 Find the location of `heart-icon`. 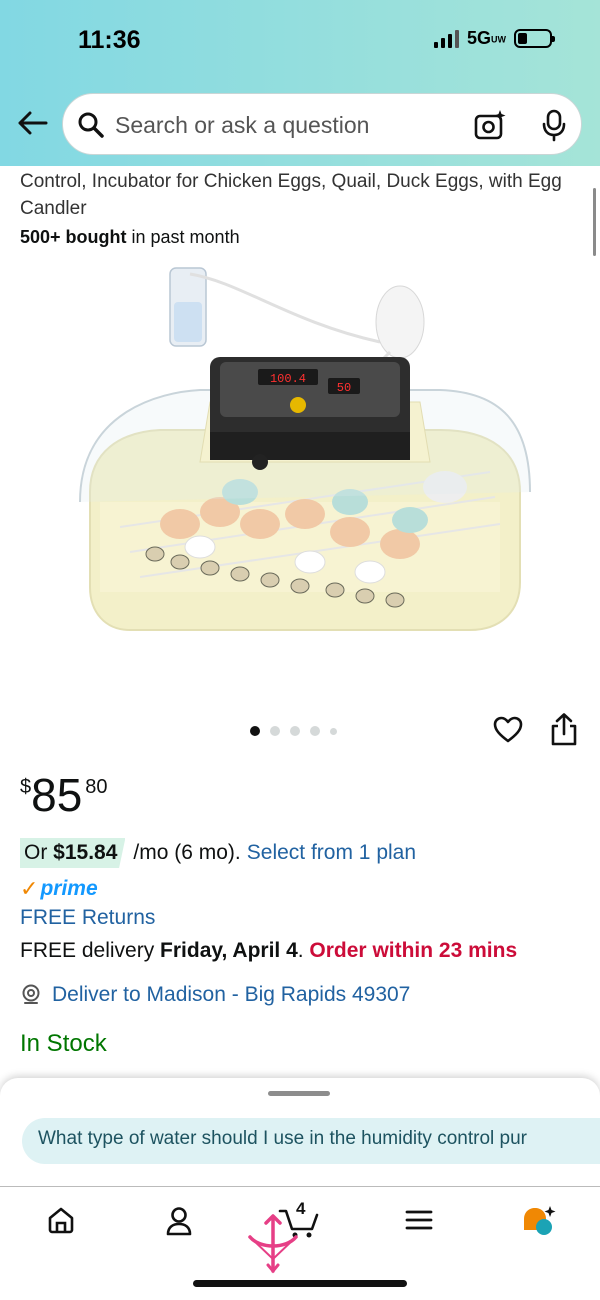

heart-icon is located at coordinates (508, 730).